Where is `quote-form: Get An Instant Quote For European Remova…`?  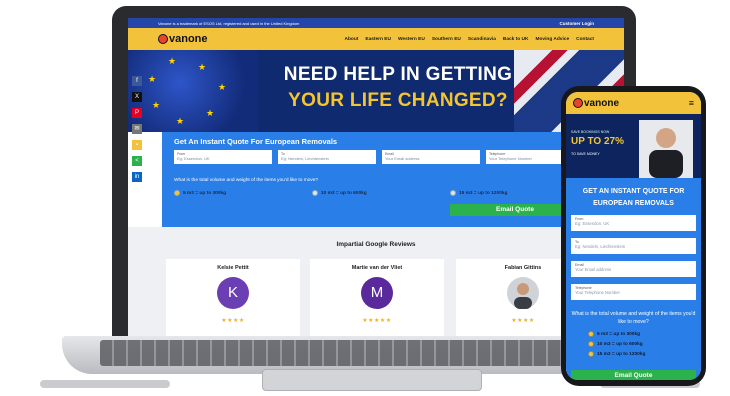
quote-form: Get An Instant Quote For European Remova… is located at coordinates (377, 179).